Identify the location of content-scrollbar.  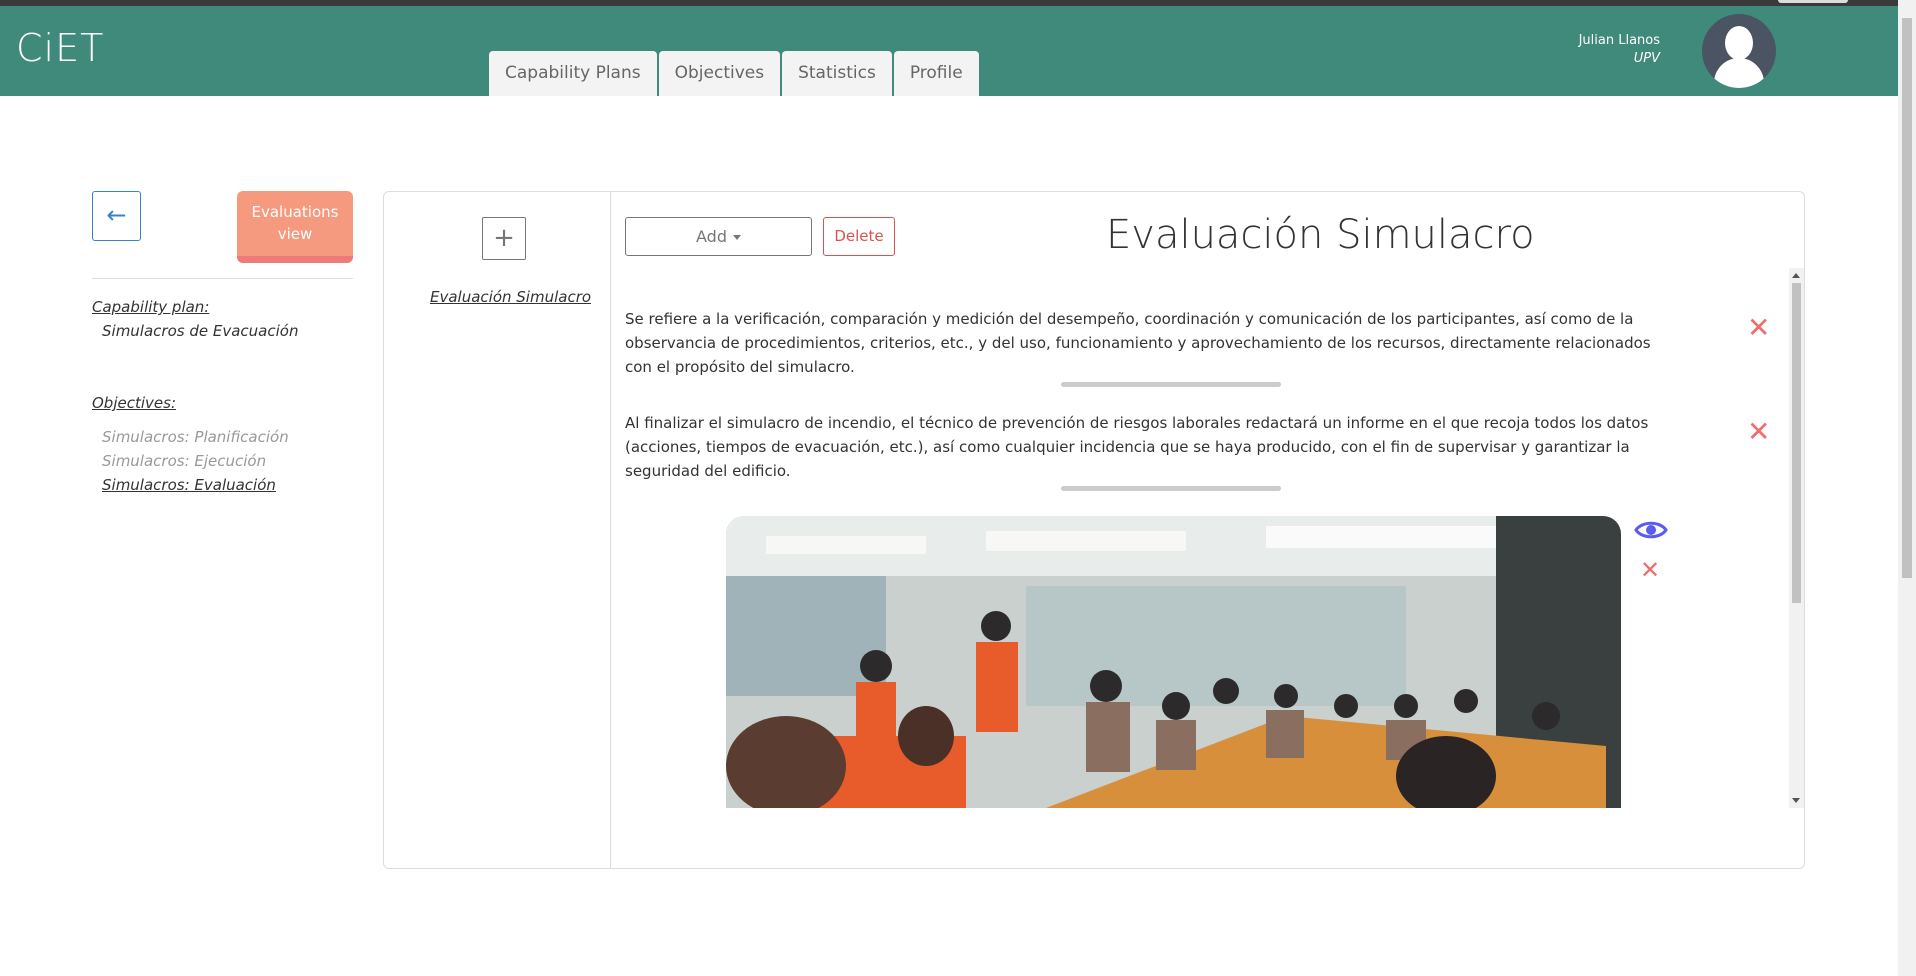
(1796, 538).